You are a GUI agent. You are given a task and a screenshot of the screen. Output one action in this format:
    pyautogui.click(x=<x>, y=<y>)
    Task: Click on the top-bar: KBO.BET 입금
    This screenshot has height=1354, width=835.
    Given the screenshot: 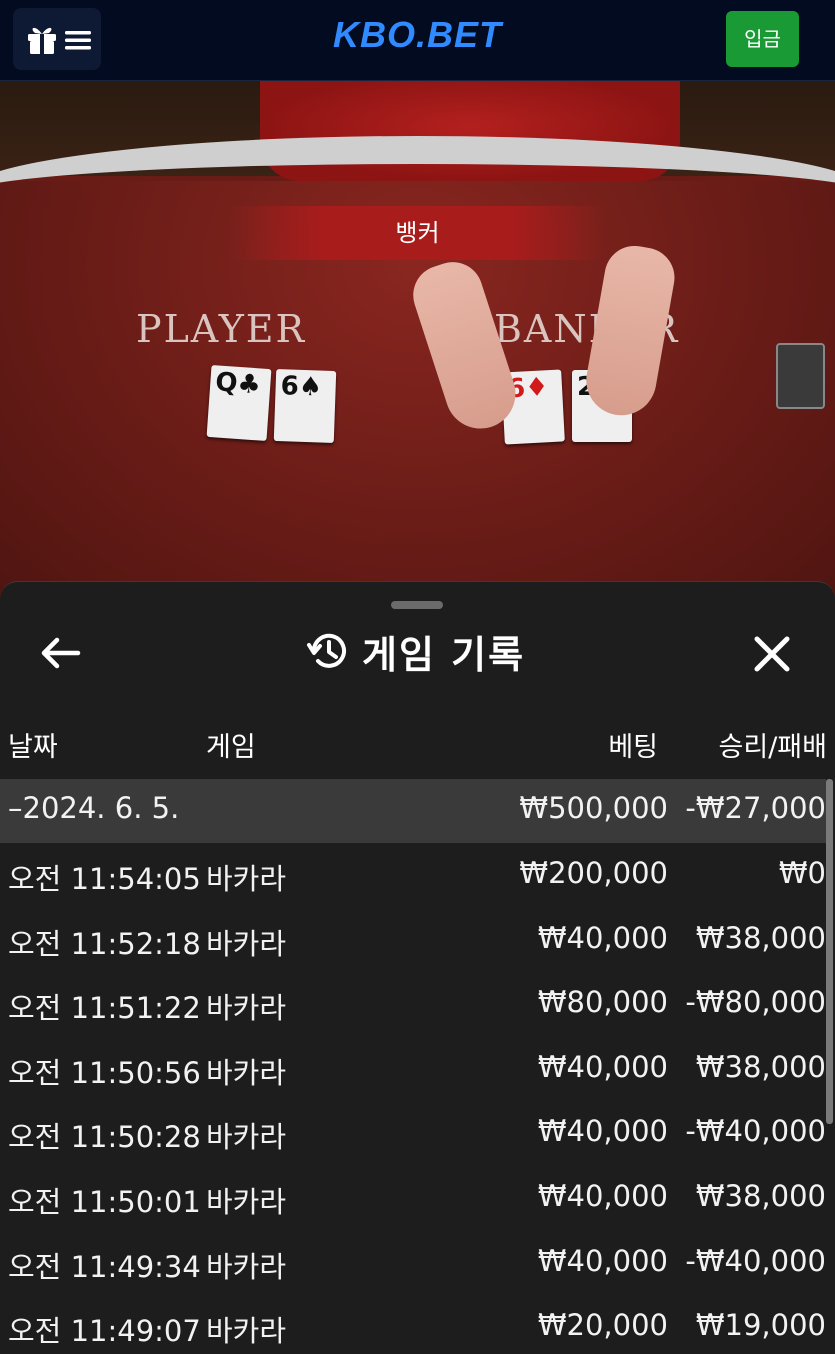 What is the action you would take?
    pyautogui.click(x=417, y=40)
    